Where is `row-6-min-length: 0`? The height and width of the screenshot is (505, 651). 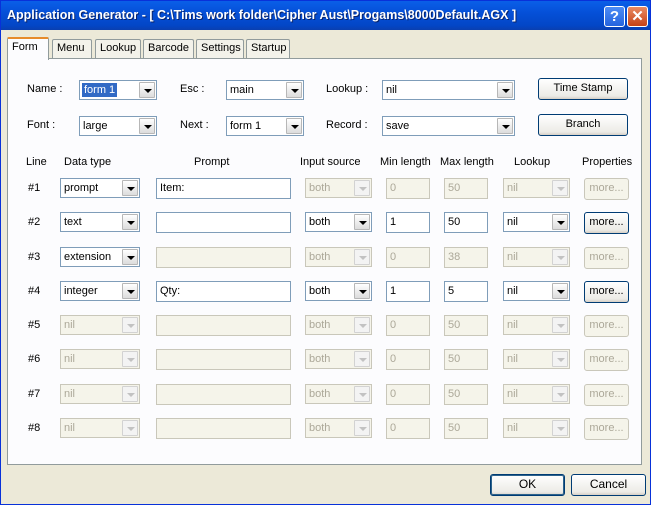
row-6-min-length: 0 is located at coordinates (393, 359).